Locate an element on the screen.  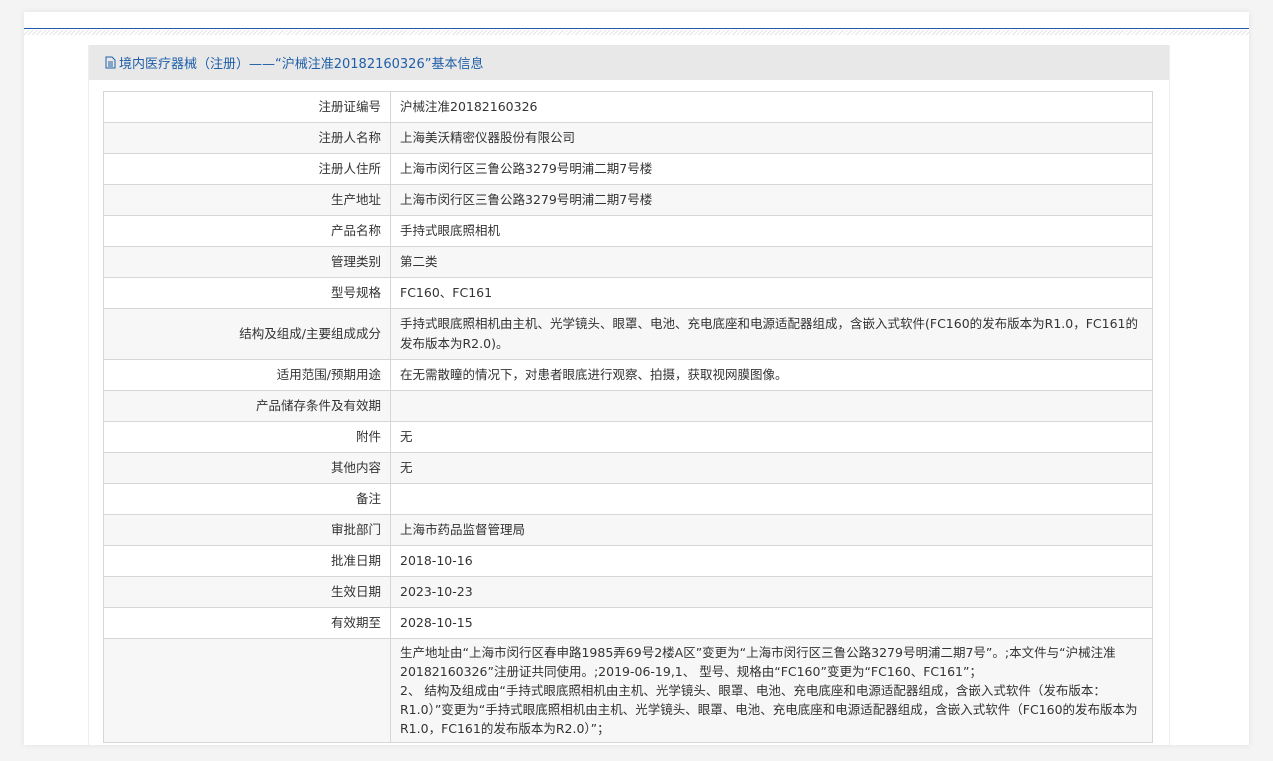
panel-header: 境内医疗器械（注册）——“沪械注准20182160326”基本信息 is located at coordinates (629, 62).